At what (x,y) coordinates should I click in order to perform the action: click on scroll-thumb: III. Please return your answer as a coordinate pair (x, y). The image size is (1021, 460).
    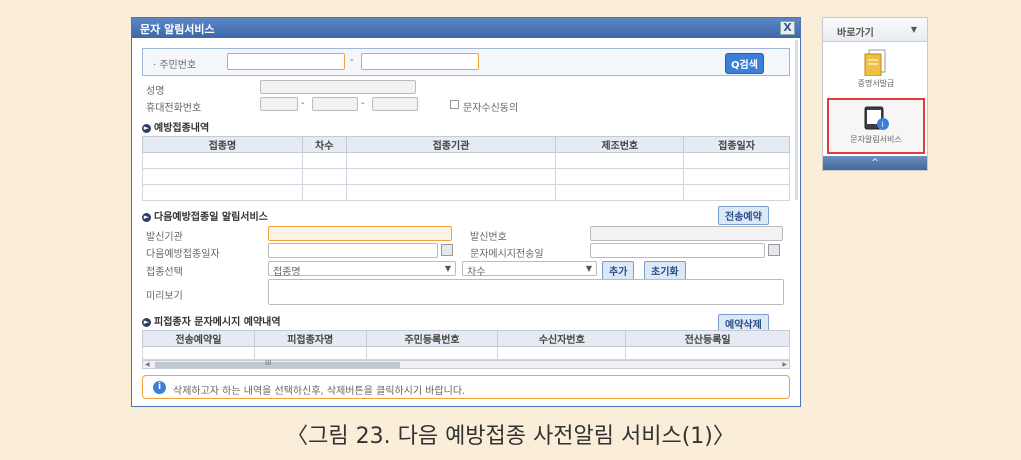
    Looking at the image, I should click on (277, 363).